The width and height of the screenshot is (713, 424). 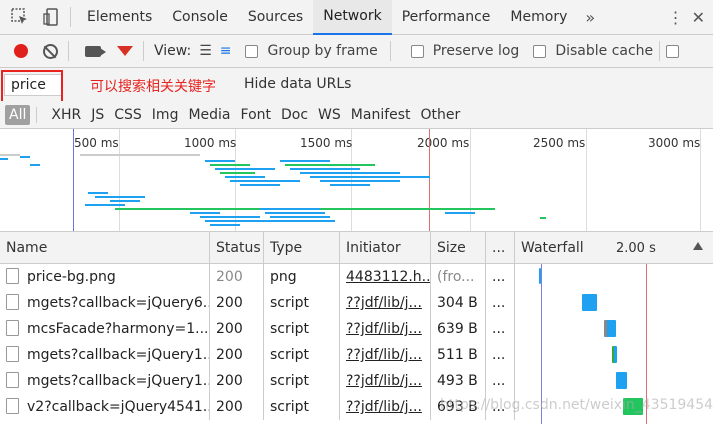 I want to click on more-tabs-icon: », so click(x=590, y=17).